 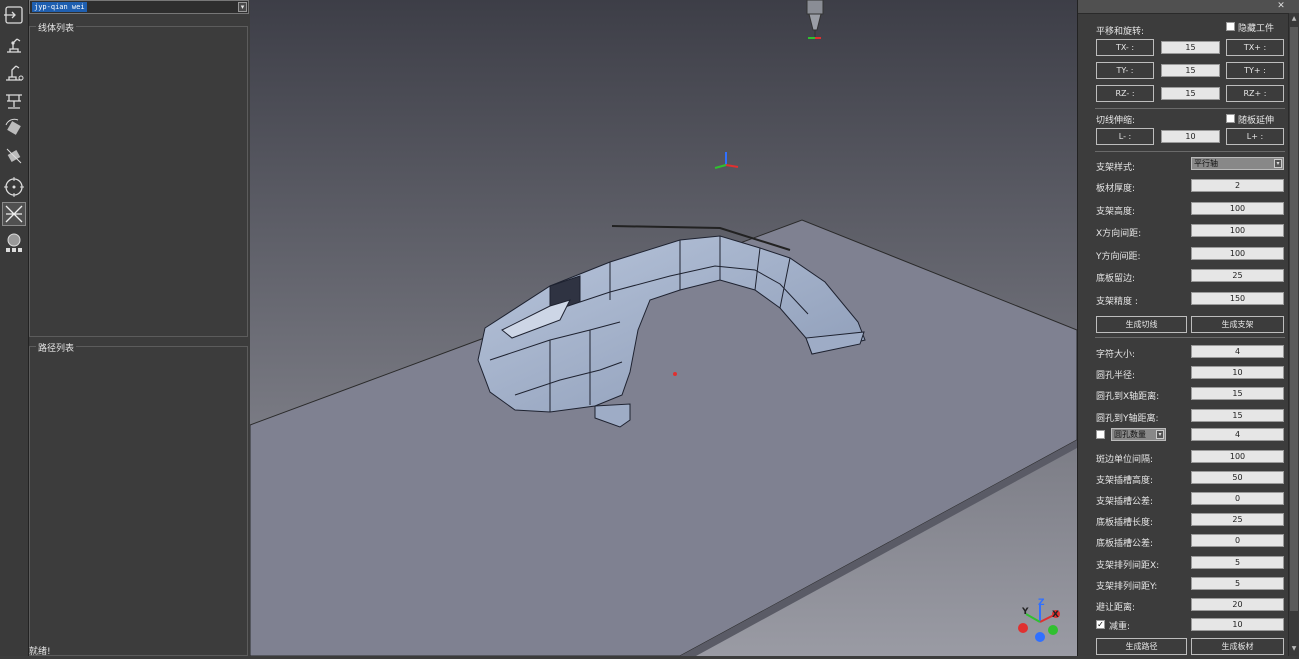 What do you see at coordinates (1025, 612) in the screenshot?
I see `gizmo-y-label: Y` at bounding box center [1025, 612].